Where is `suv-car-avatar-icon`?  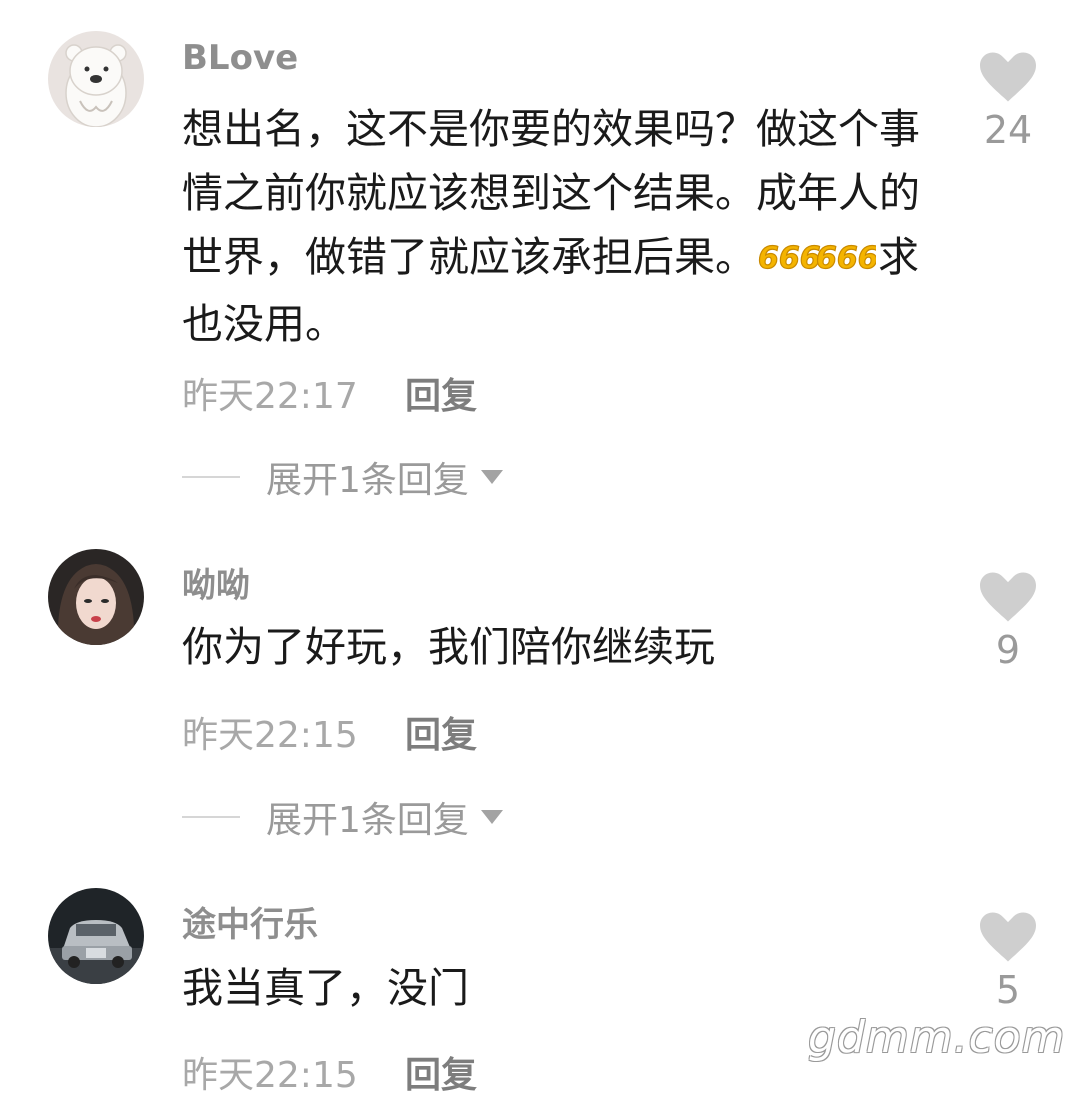
suv-car-avatar-icon is located at coordinates (96, 936).